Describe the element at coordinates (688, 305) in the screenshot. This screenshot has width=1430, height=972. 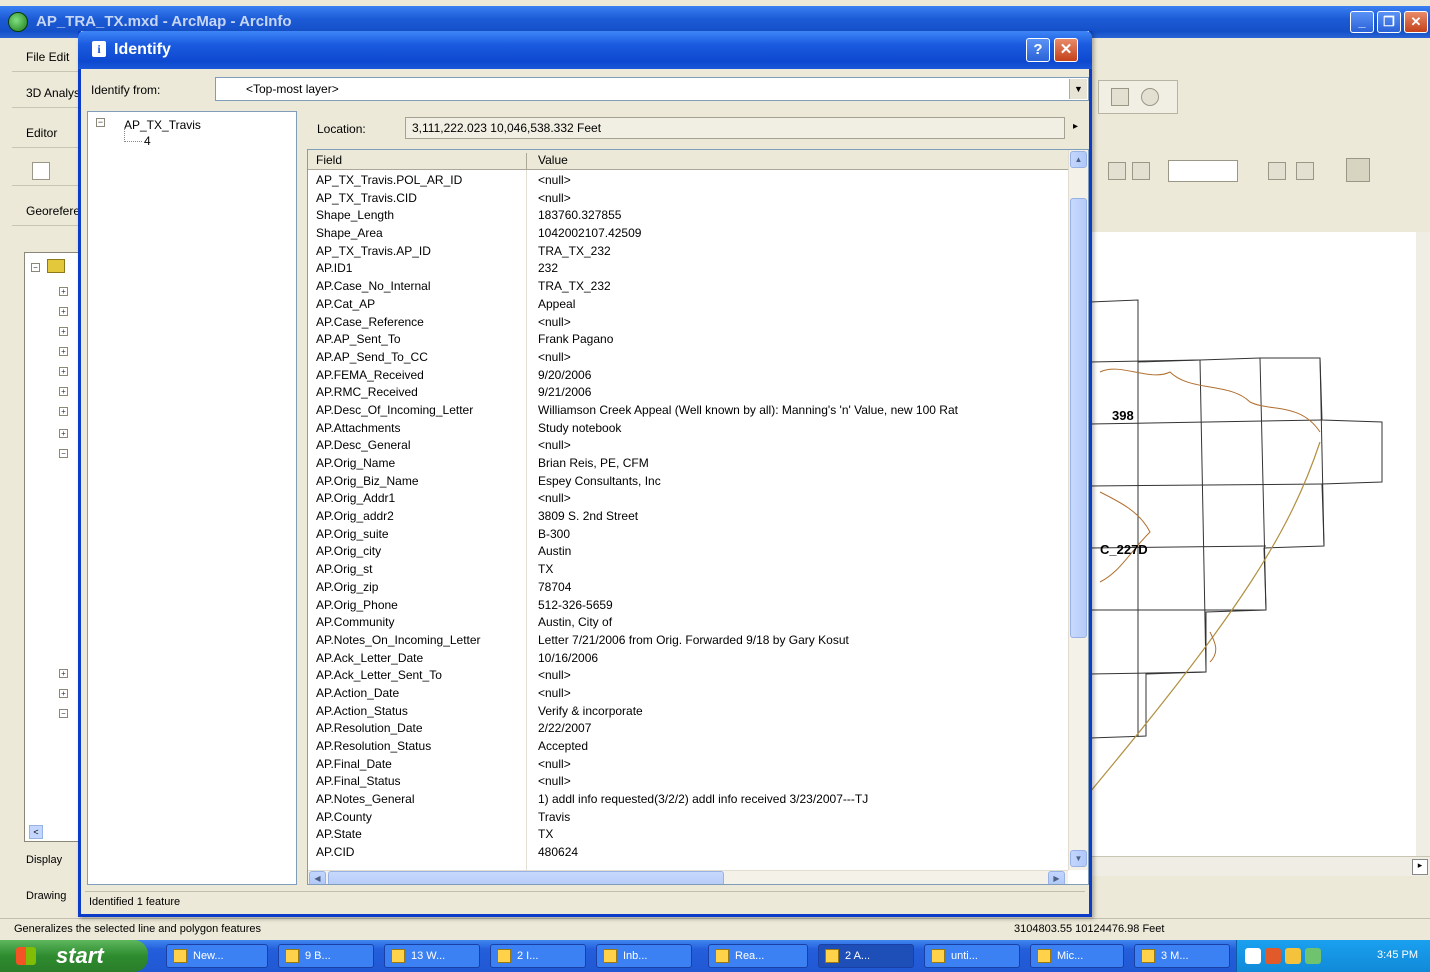
I see `table-row: AP.Cat_AP Appeal` at that location.